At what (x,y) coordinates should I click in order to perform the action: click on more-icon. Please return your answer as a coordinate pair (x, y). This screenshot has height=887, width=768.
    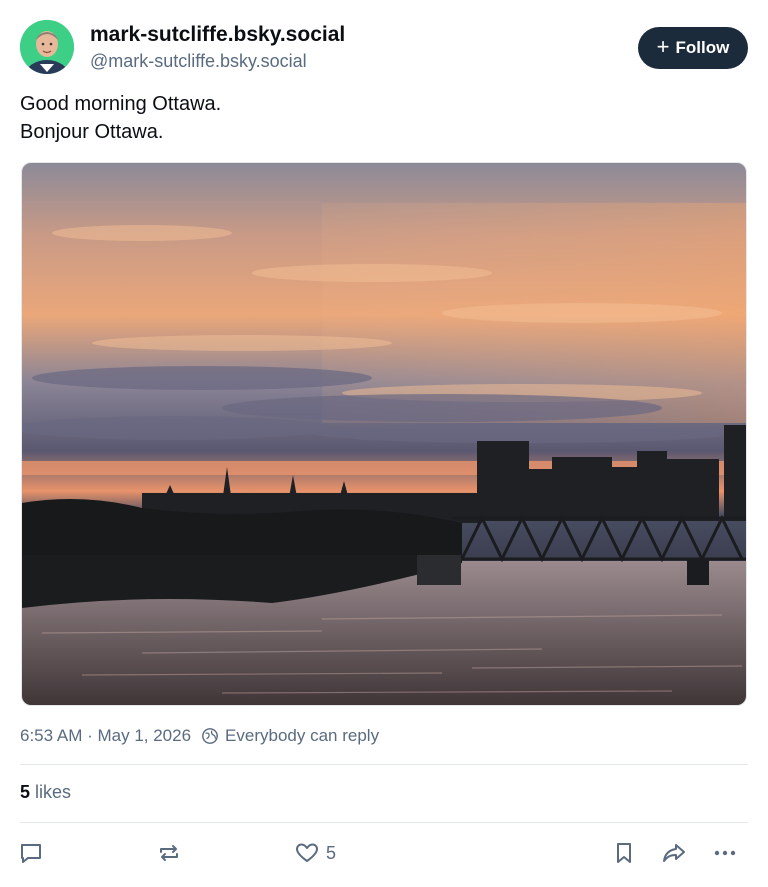
    Looking at the image, I should click on (725, 853).